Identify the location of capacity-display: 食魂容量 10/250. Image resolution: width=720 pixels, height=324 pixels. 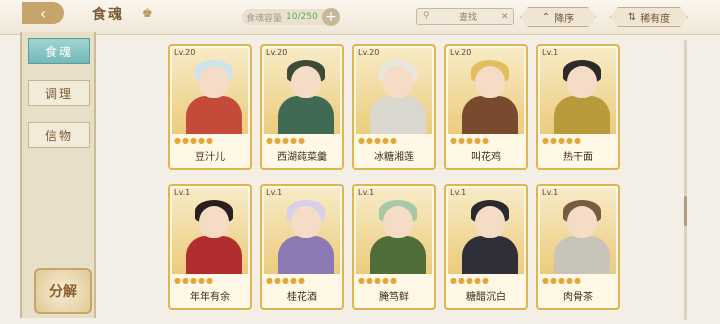
(286, 17).